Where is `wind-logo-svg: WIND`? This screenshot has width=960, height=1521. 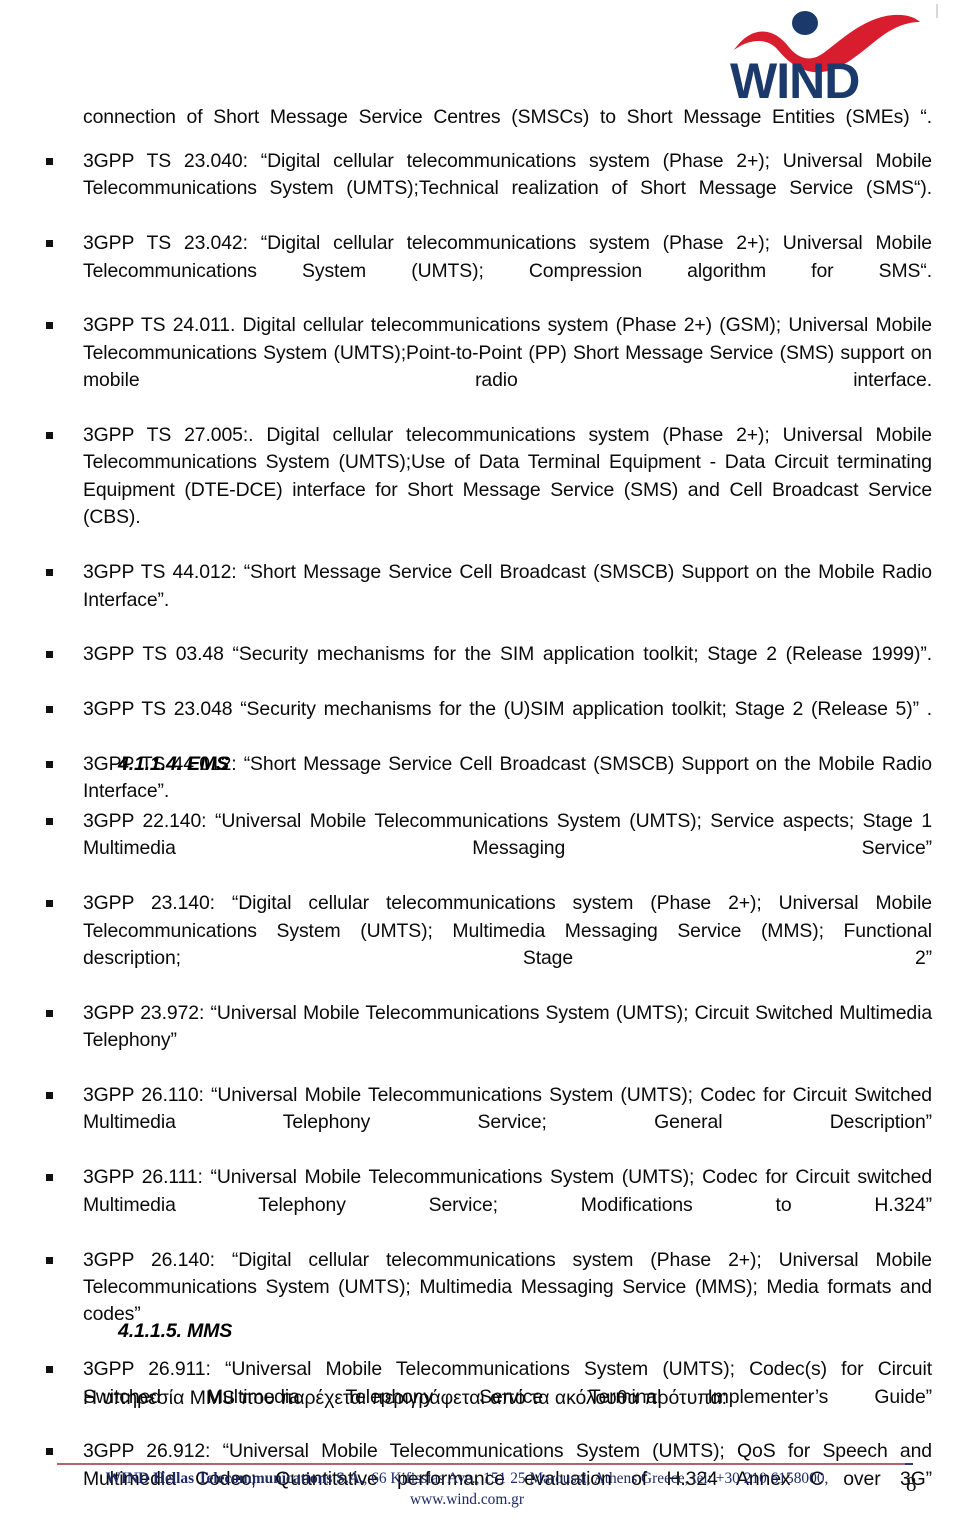
wind-logo-svg: WIND is located at coordinates (825, 56).